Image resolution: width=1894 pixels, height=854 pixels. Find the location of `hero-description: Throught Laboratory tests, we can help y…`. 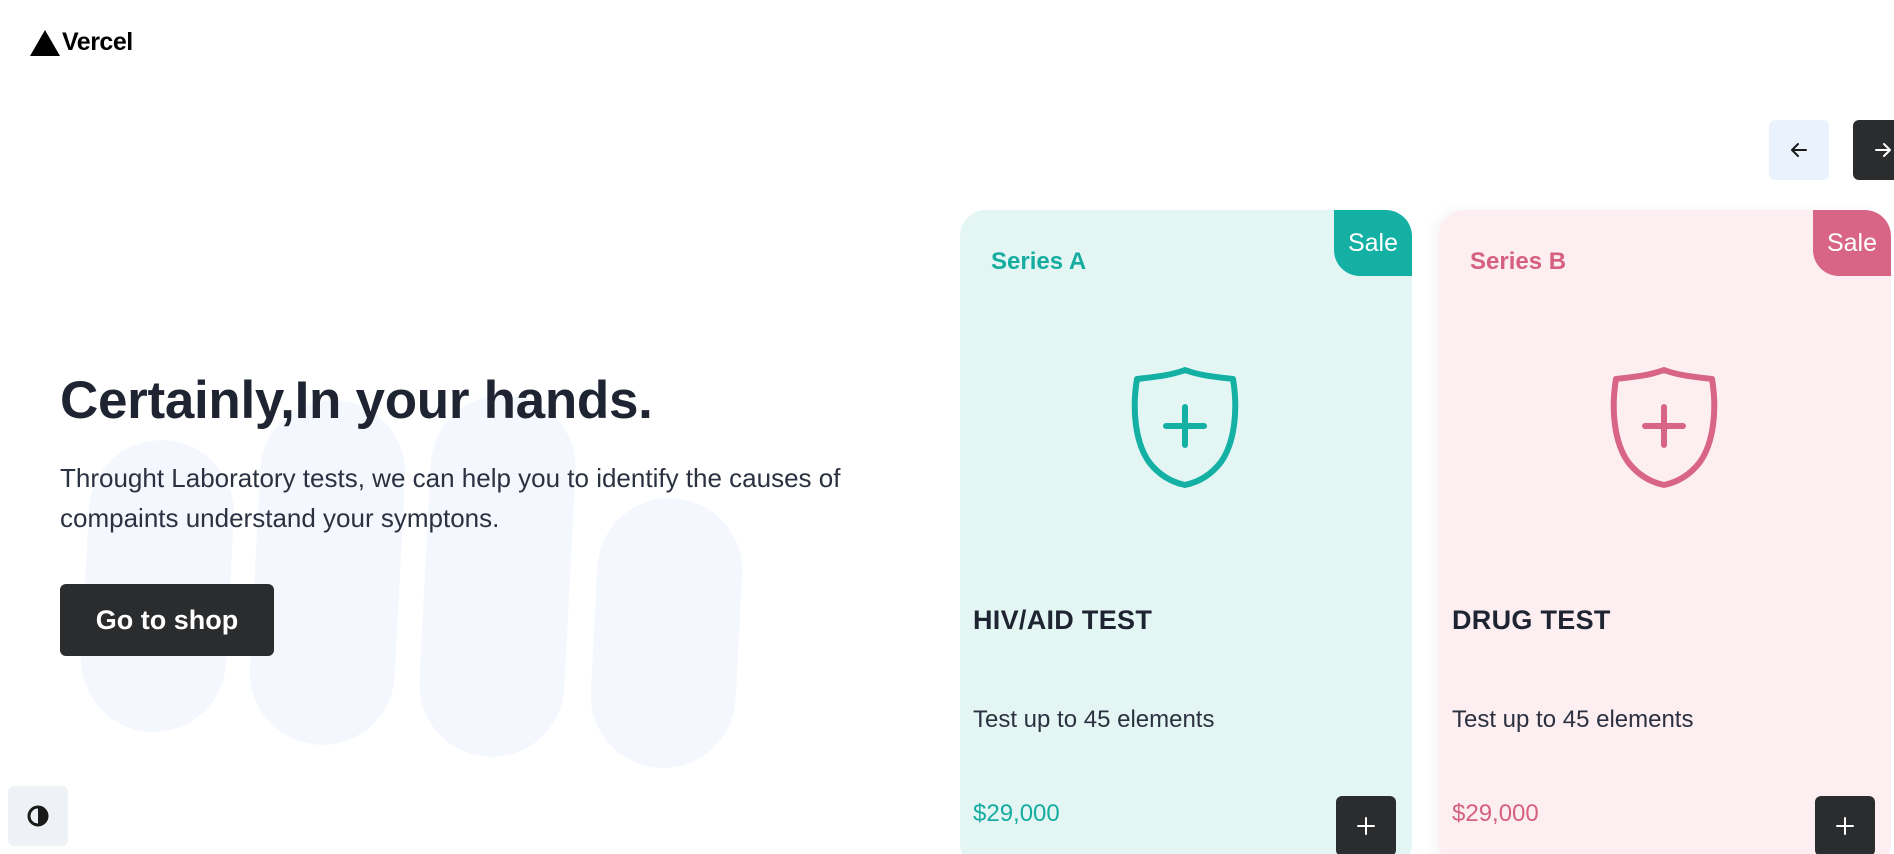

hero-description: Throught Laboratory tests, we can help y… is located at coordinates (450, 498).